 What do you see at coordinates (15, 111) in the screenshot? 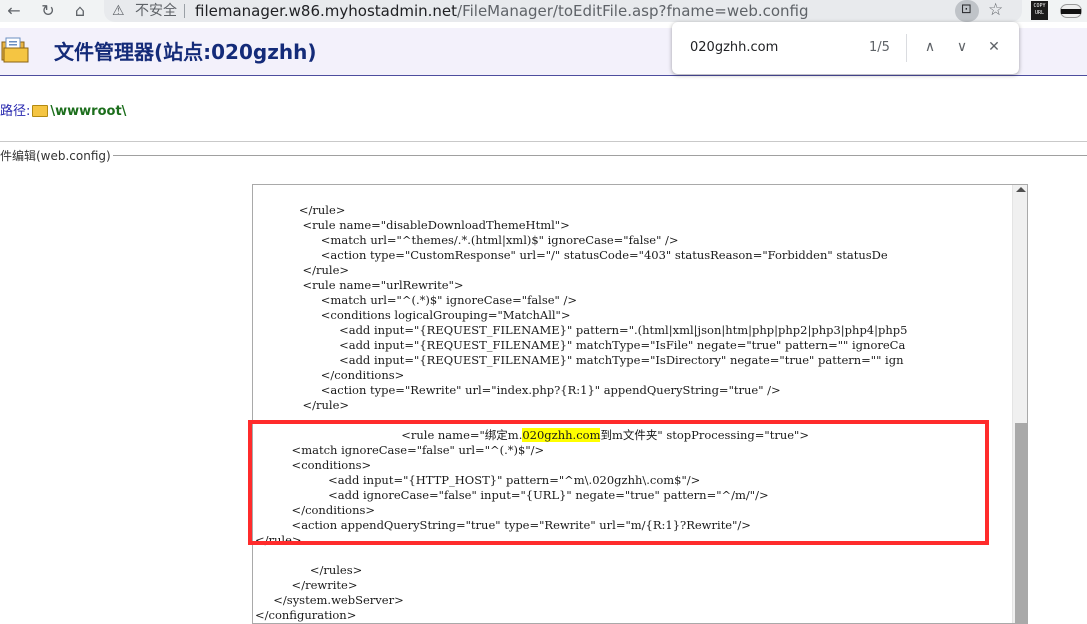
I see `path-label: 路径:` at bounding box center [15, 111].